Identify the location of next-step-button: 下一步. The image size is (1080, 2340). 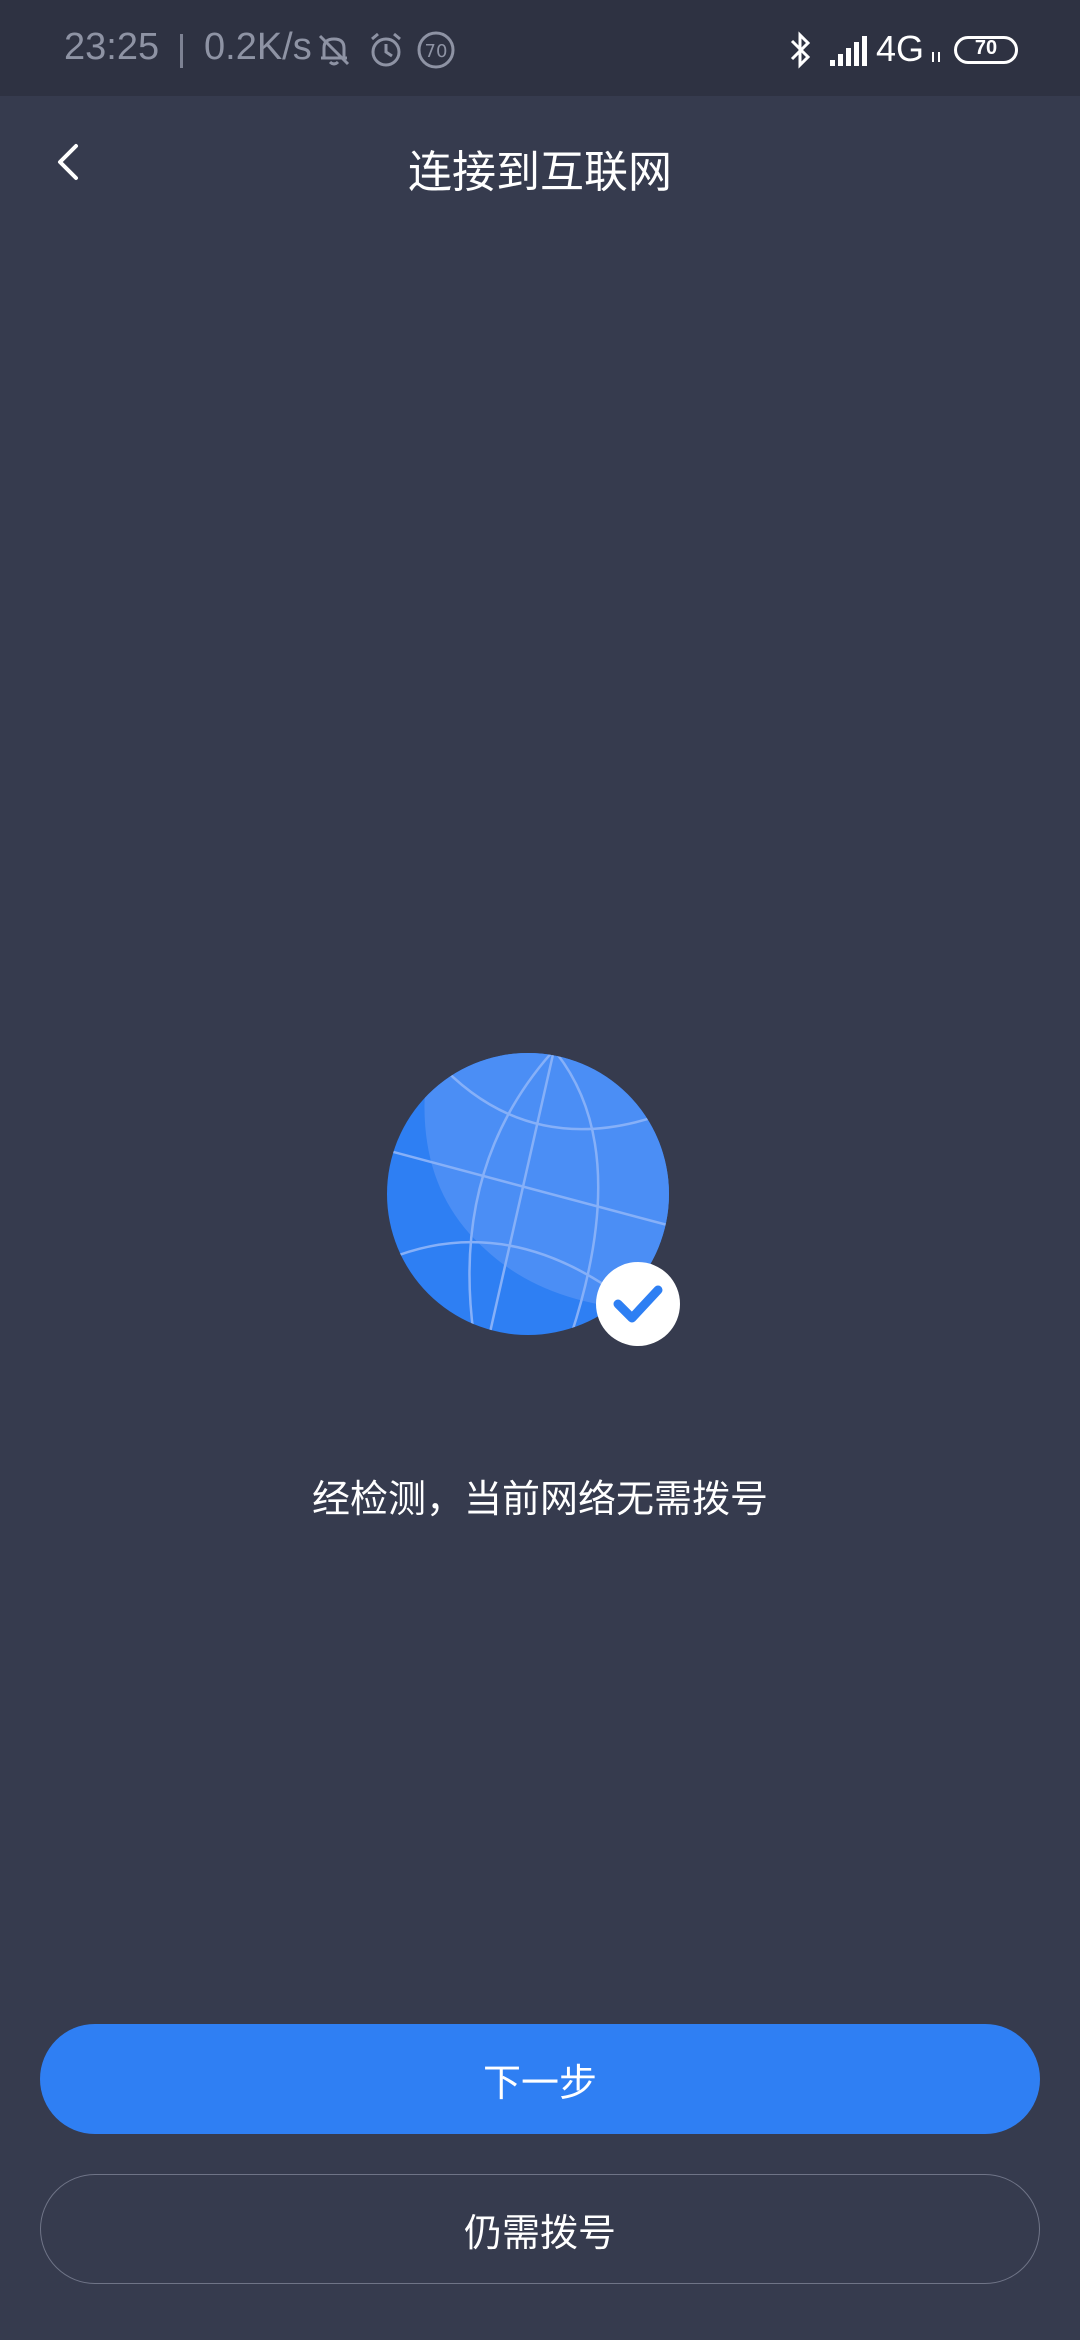
(540, 2079).